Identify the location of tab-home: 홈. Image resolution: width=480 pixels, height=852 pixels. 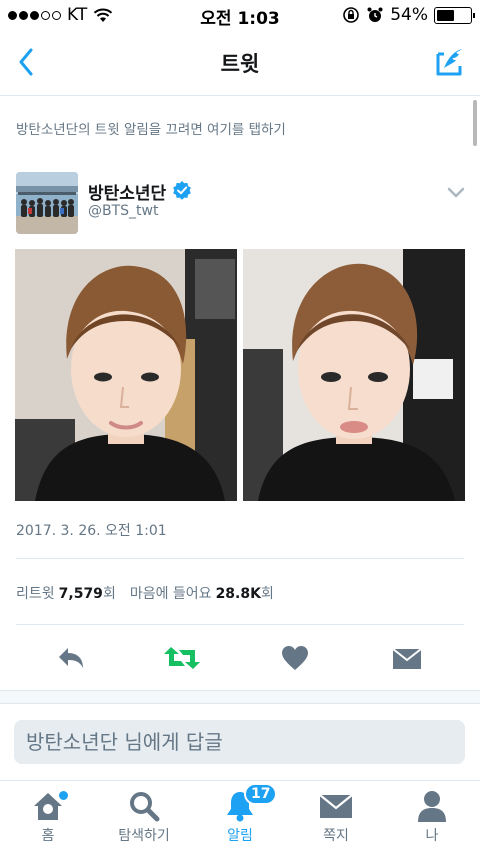
(48, 820).